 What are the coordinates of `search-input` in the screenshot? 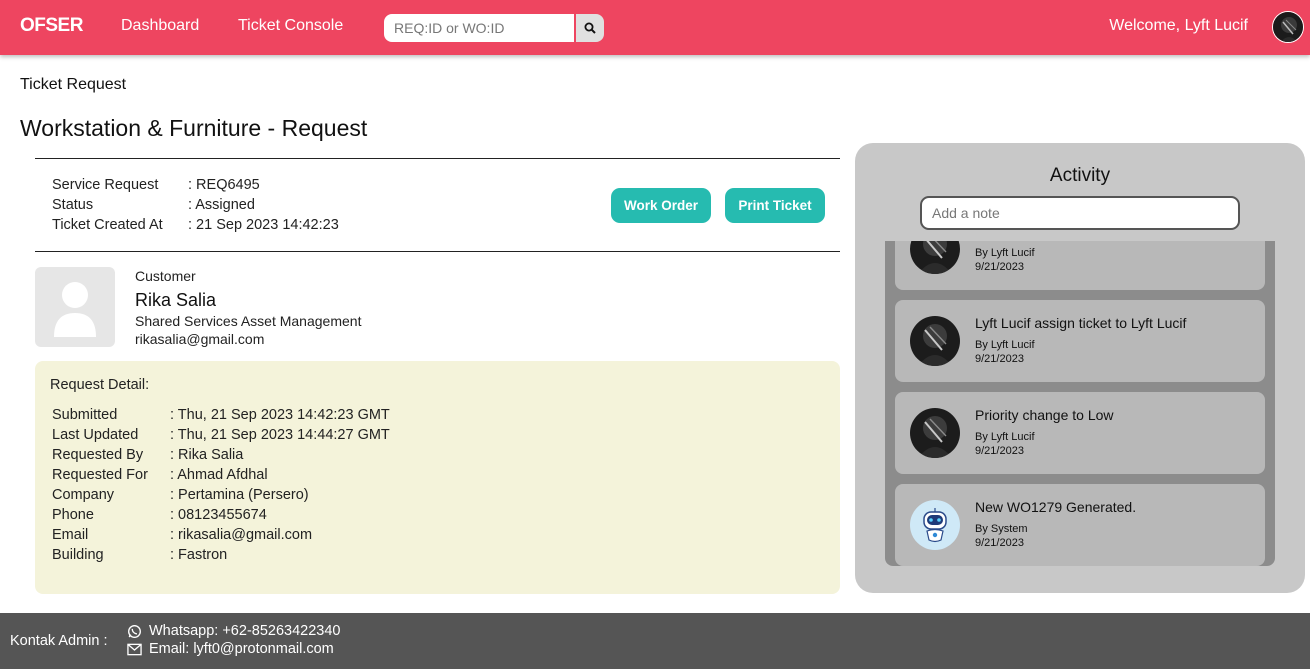 It's located at (479, 28).